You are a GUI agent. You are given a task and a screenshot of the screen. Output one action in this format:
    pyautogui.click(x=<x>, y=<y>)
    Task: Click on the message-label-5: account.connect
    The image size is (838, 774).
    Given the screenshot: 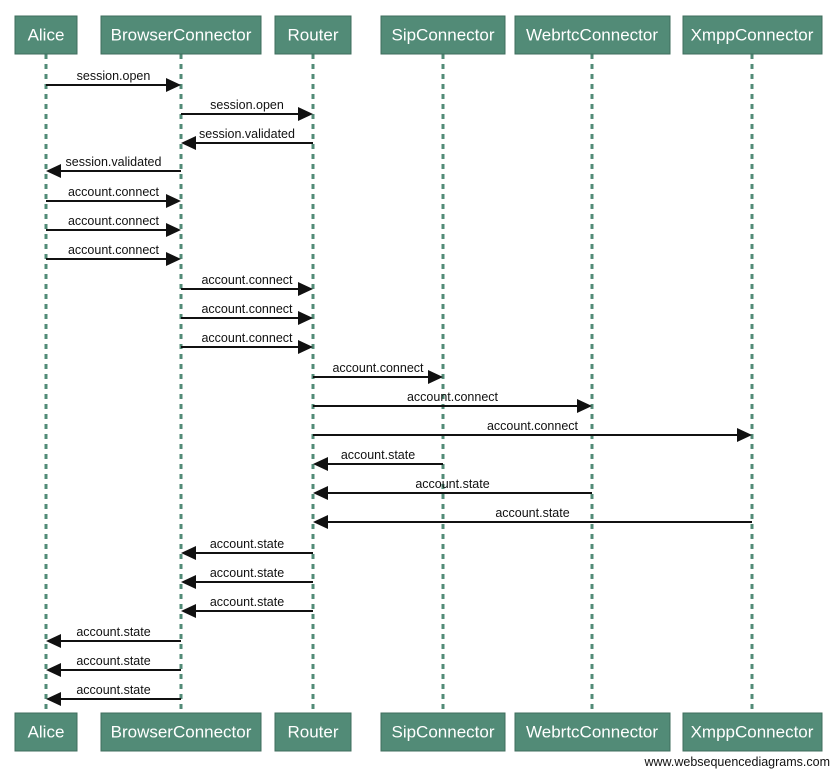 What is the action you would take?
    pyautogui.click(x=114, y=192)
    